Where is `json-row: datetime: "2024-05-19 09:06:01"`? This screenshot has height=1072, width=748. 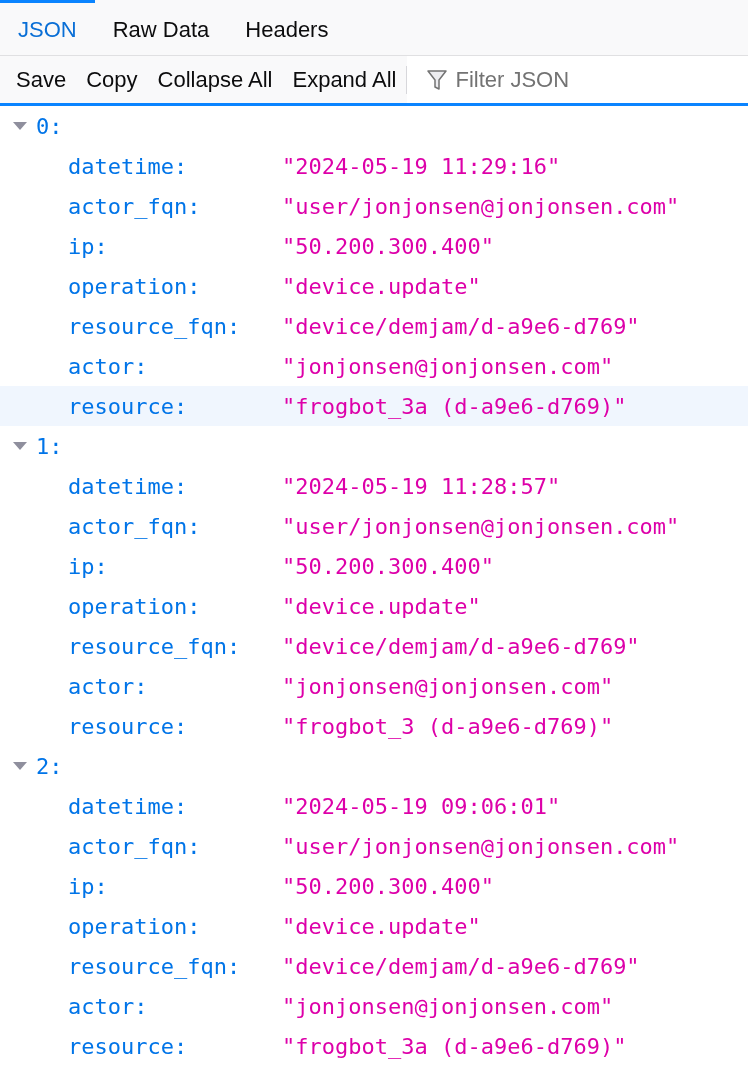 json-row: datetime: "2024-05-19 09:06:01" is located at coordinates (374, 806).